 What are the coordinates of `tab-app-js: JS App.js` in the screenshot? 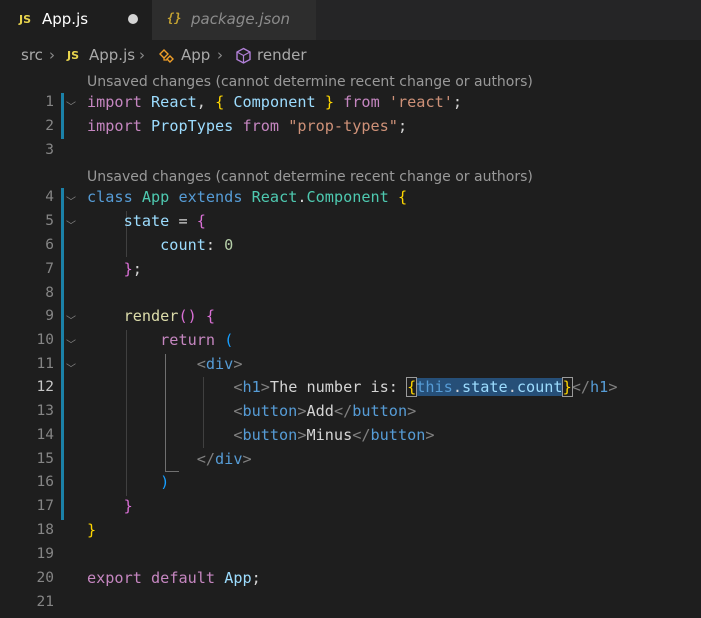 It's located at (76, 20).